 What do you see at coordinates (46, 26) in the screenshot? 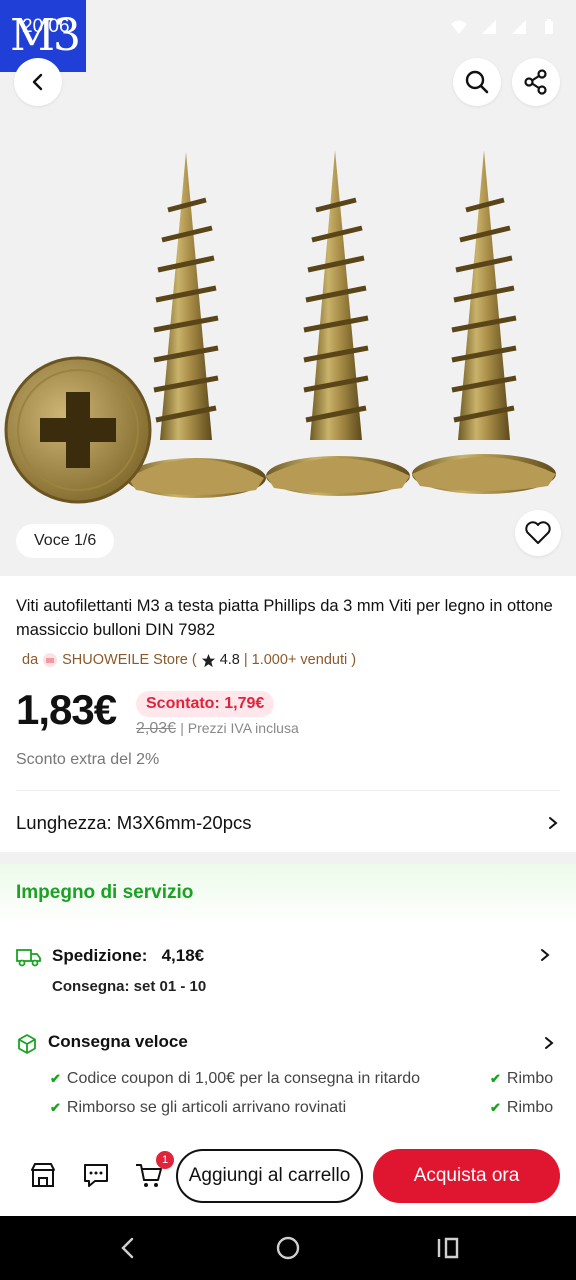
I see `status-clock: 20:06` at bounding box center [46, 26].